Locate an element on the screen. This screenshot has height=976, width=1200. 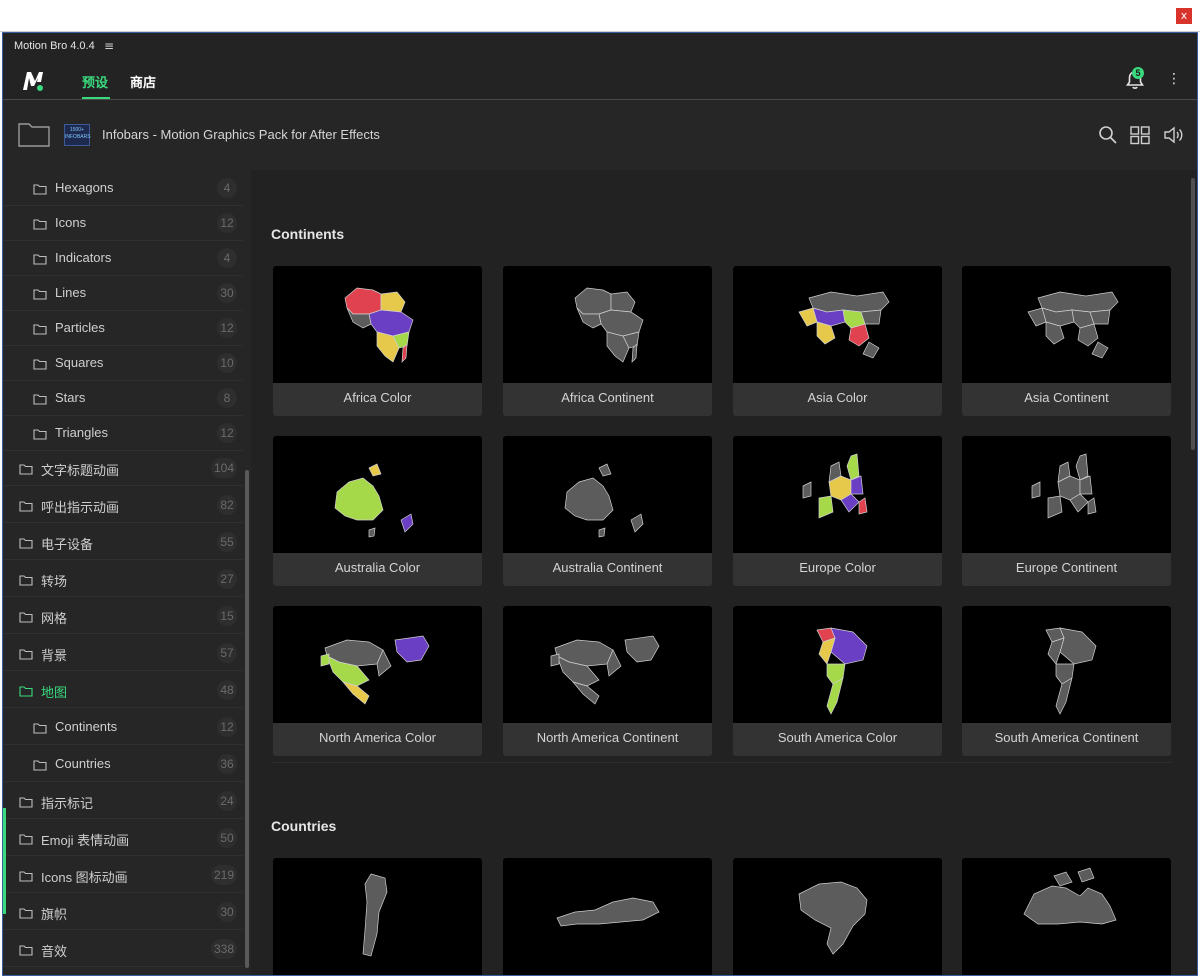
sidebar-scrollbar is located at coordinates (247, 719).